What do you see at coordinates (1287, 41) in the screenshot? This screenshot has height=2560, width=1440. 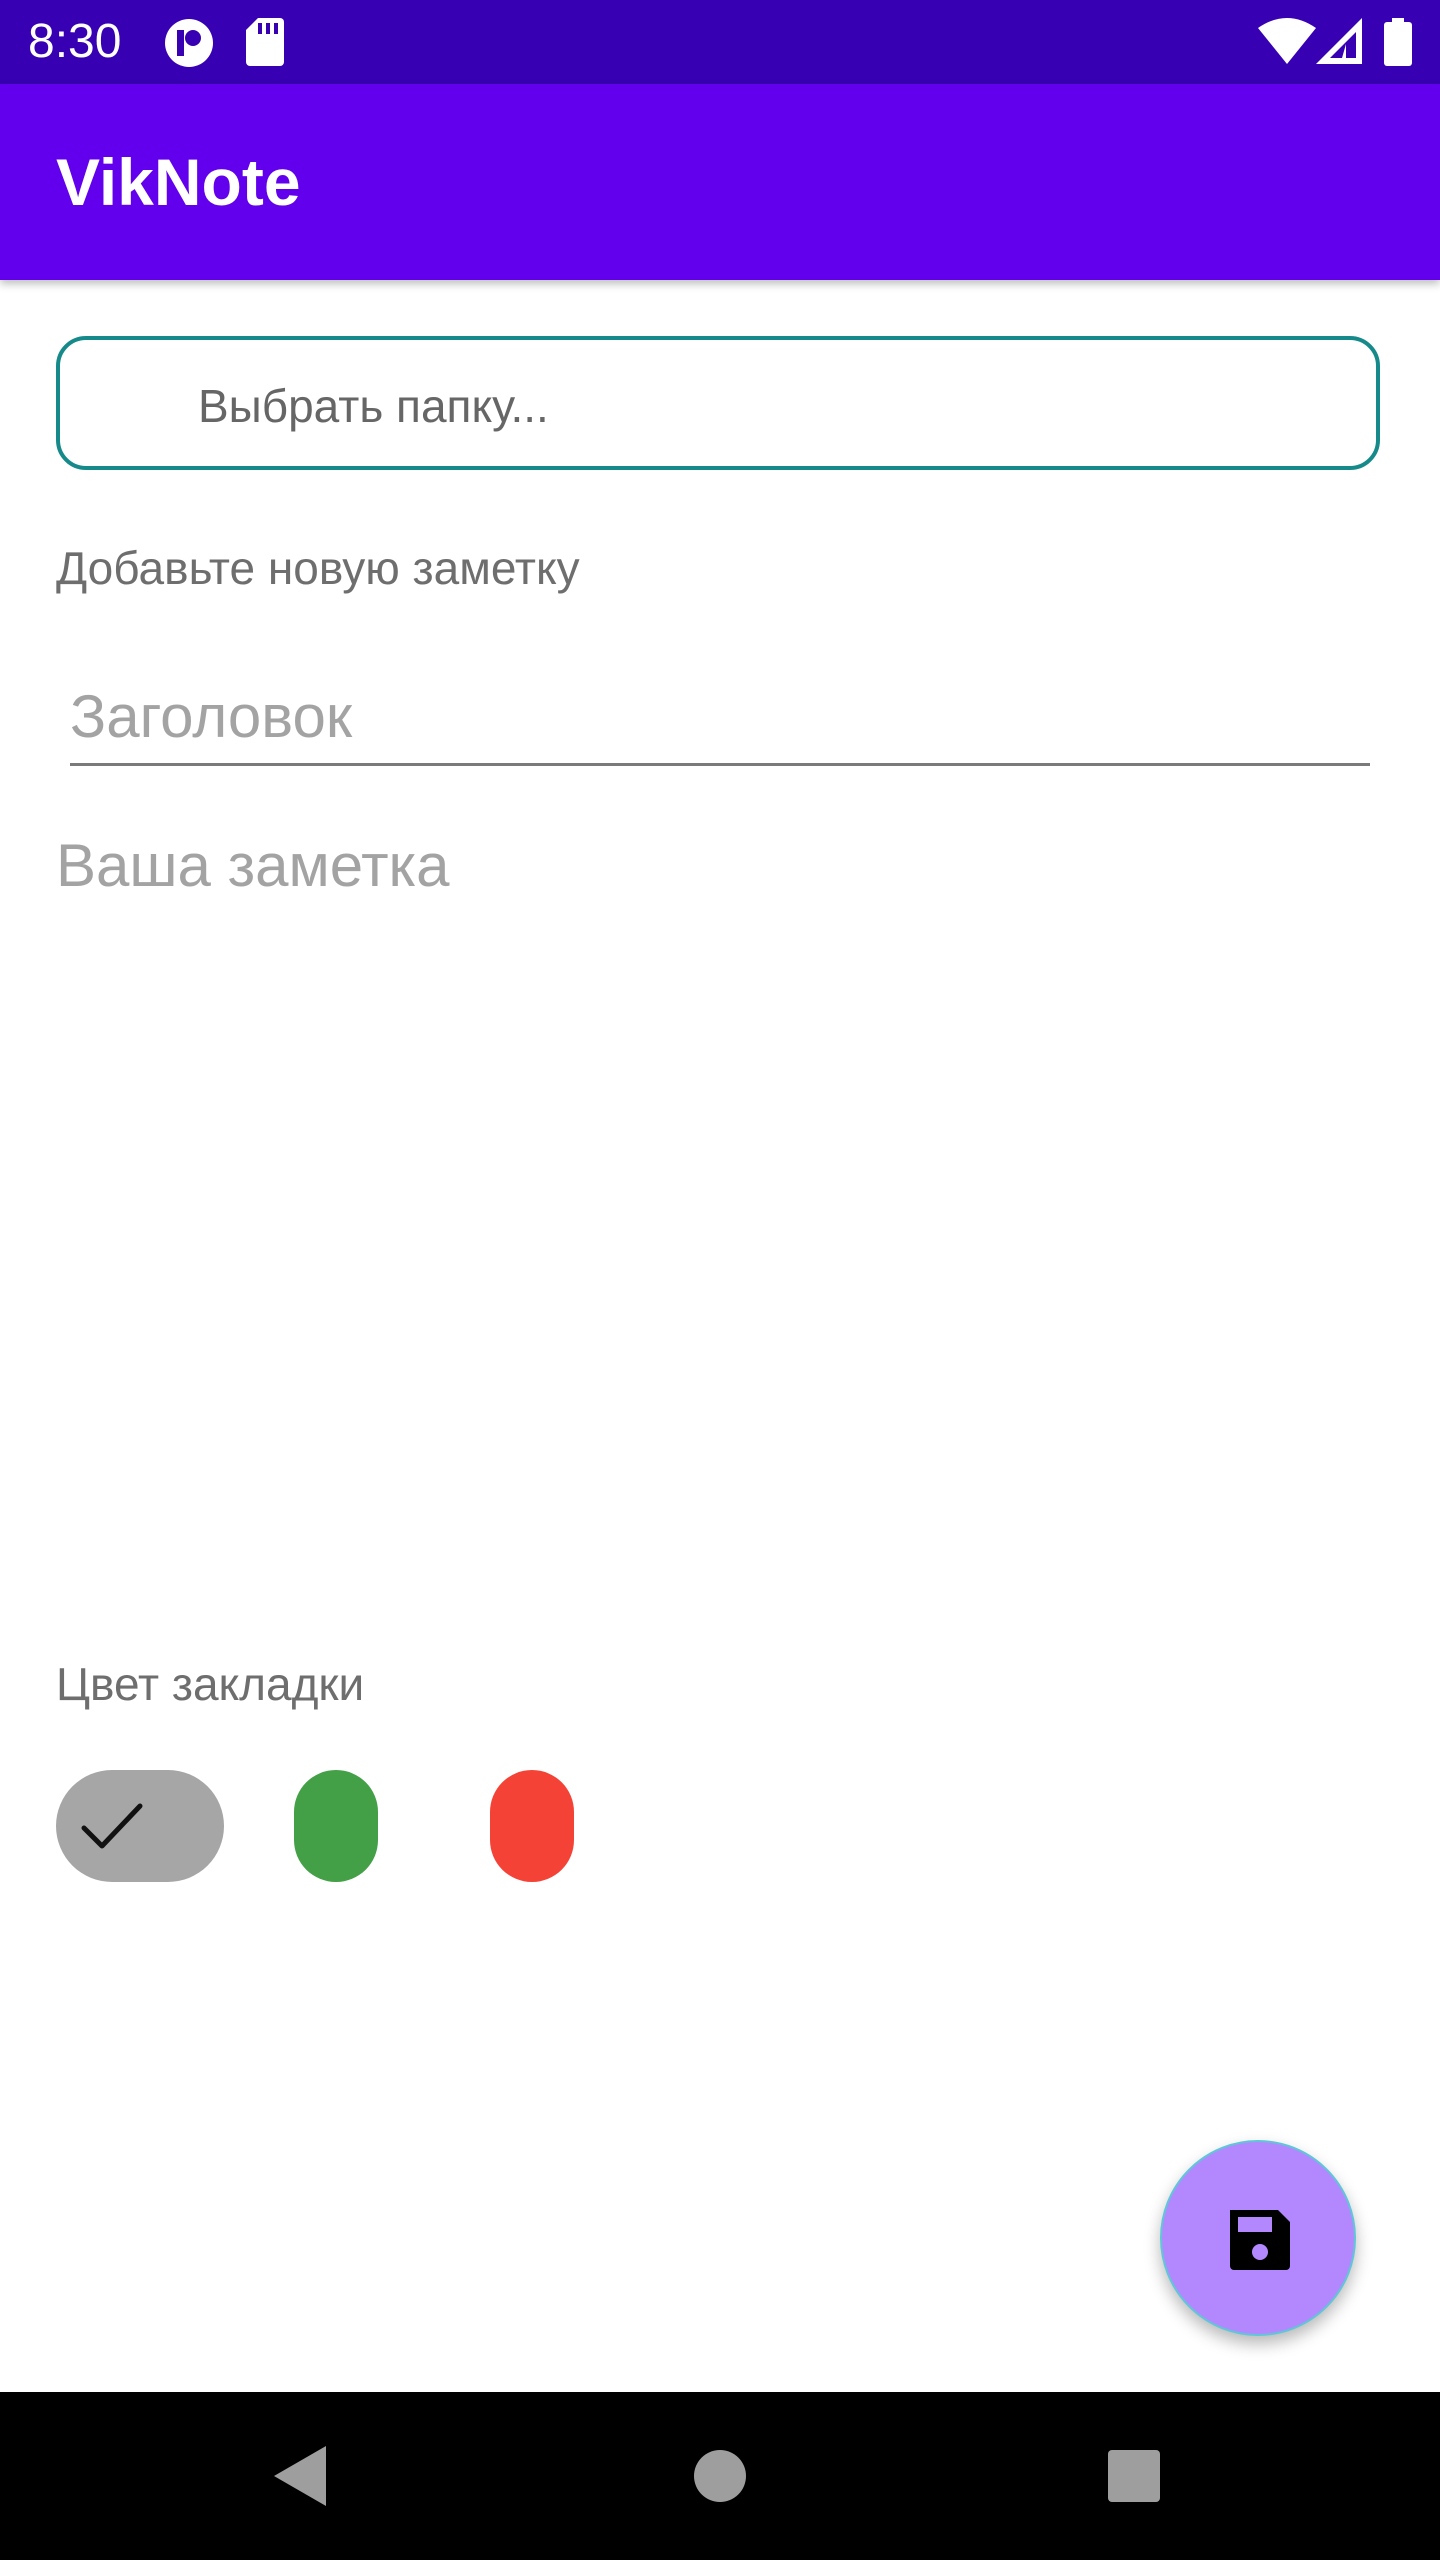 I see `wifi-icon` at bounding box center [1287, 41].